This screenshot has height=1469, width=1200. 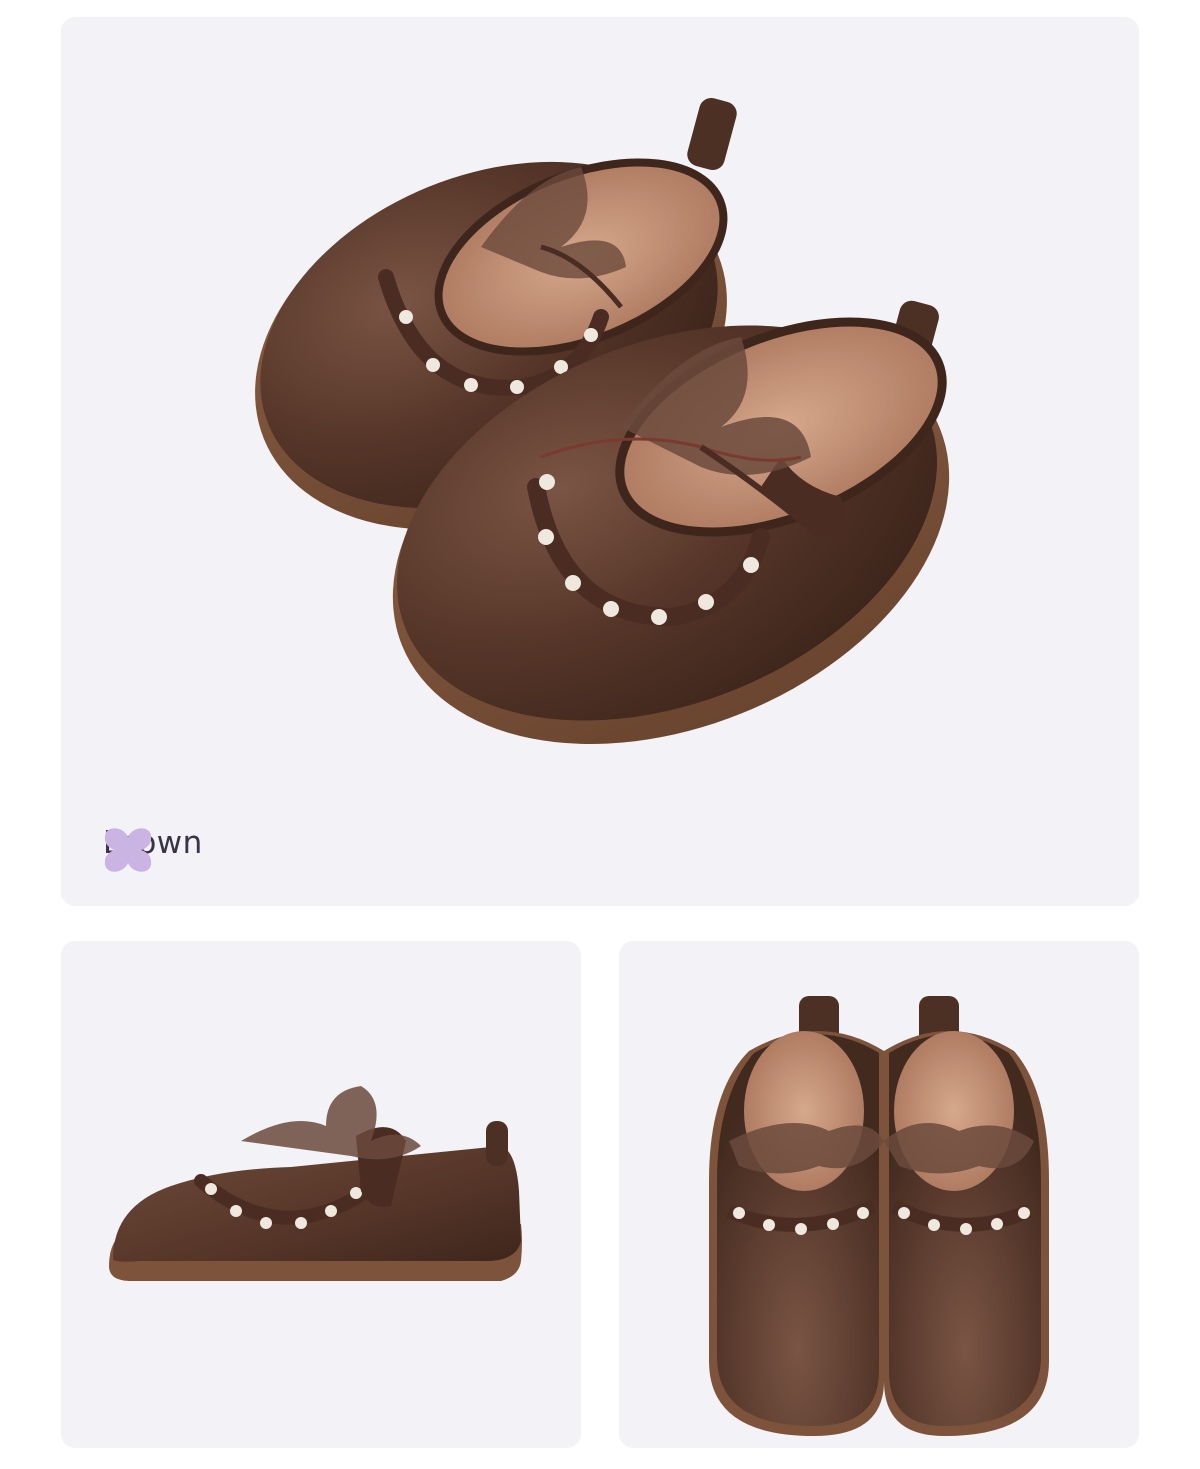 What do you see at coordinates (966, 1216) in the screenshot?
I see `right-shoe-top` at bounding box center [966, 1216].